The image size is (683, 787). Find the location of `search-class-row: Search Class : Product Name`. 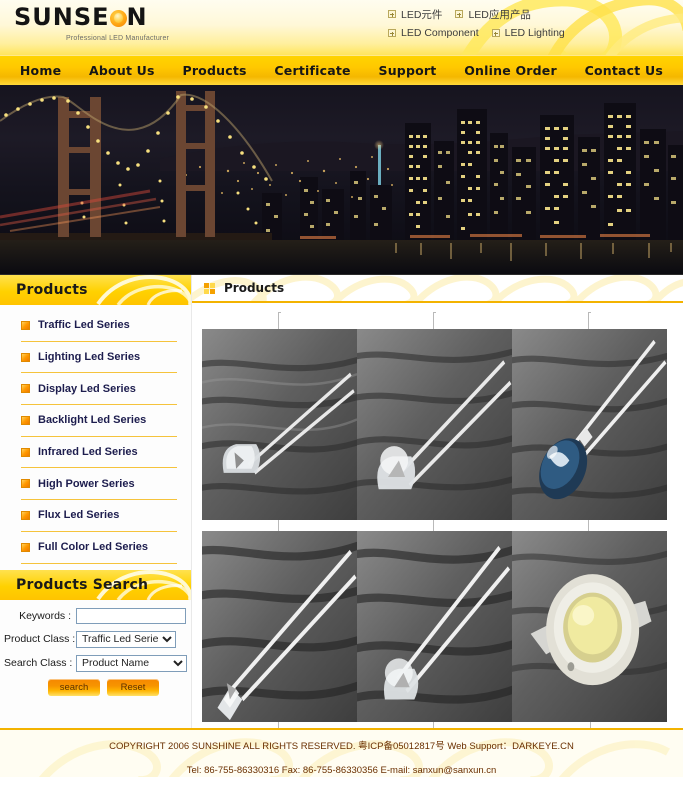

search-class-row: Search Class : Product Name is located at coordinates (95, 663).